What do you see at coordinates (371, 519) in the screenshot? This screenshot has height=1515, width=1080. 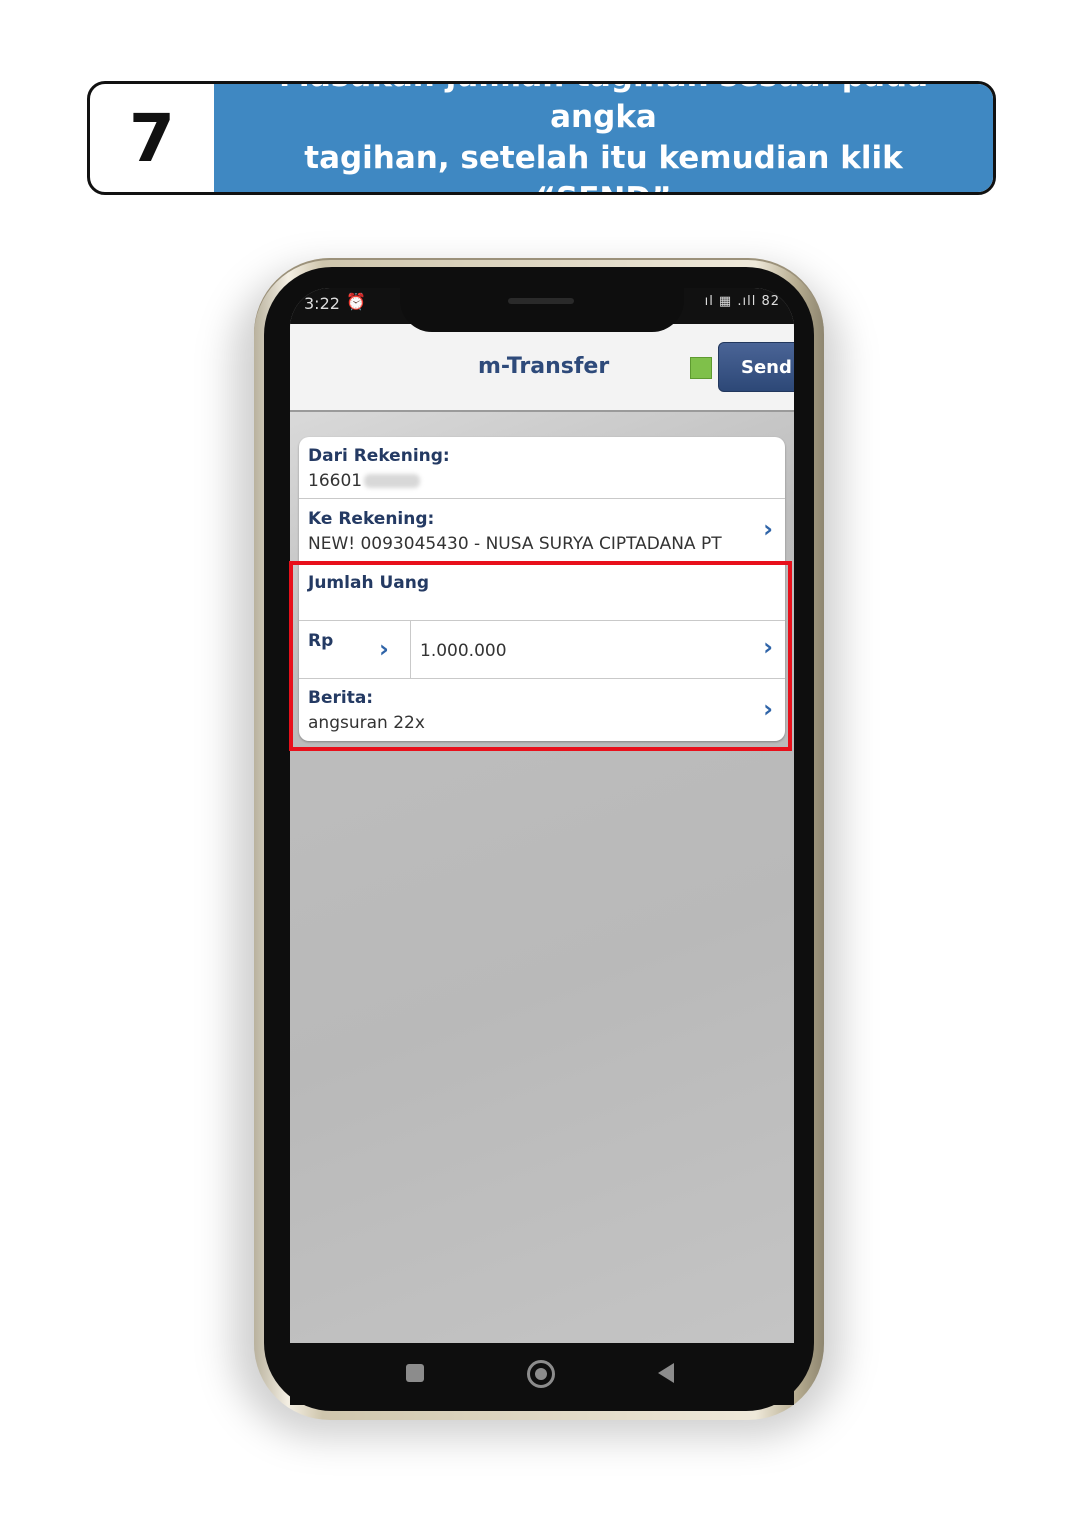 I see `to-account-label: Ke Rekening:` at bounding box center [371, 519].